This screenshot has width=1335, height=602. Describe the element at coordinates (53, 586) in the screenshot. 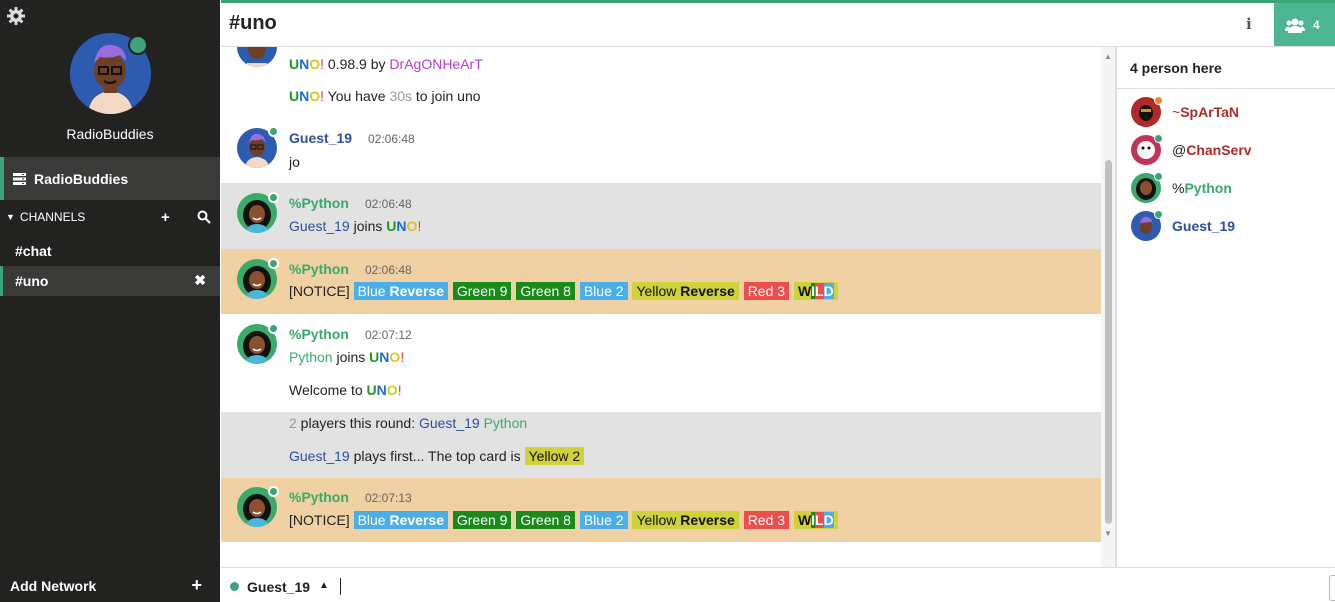

I see `add-network-label: Add Network` at that location.